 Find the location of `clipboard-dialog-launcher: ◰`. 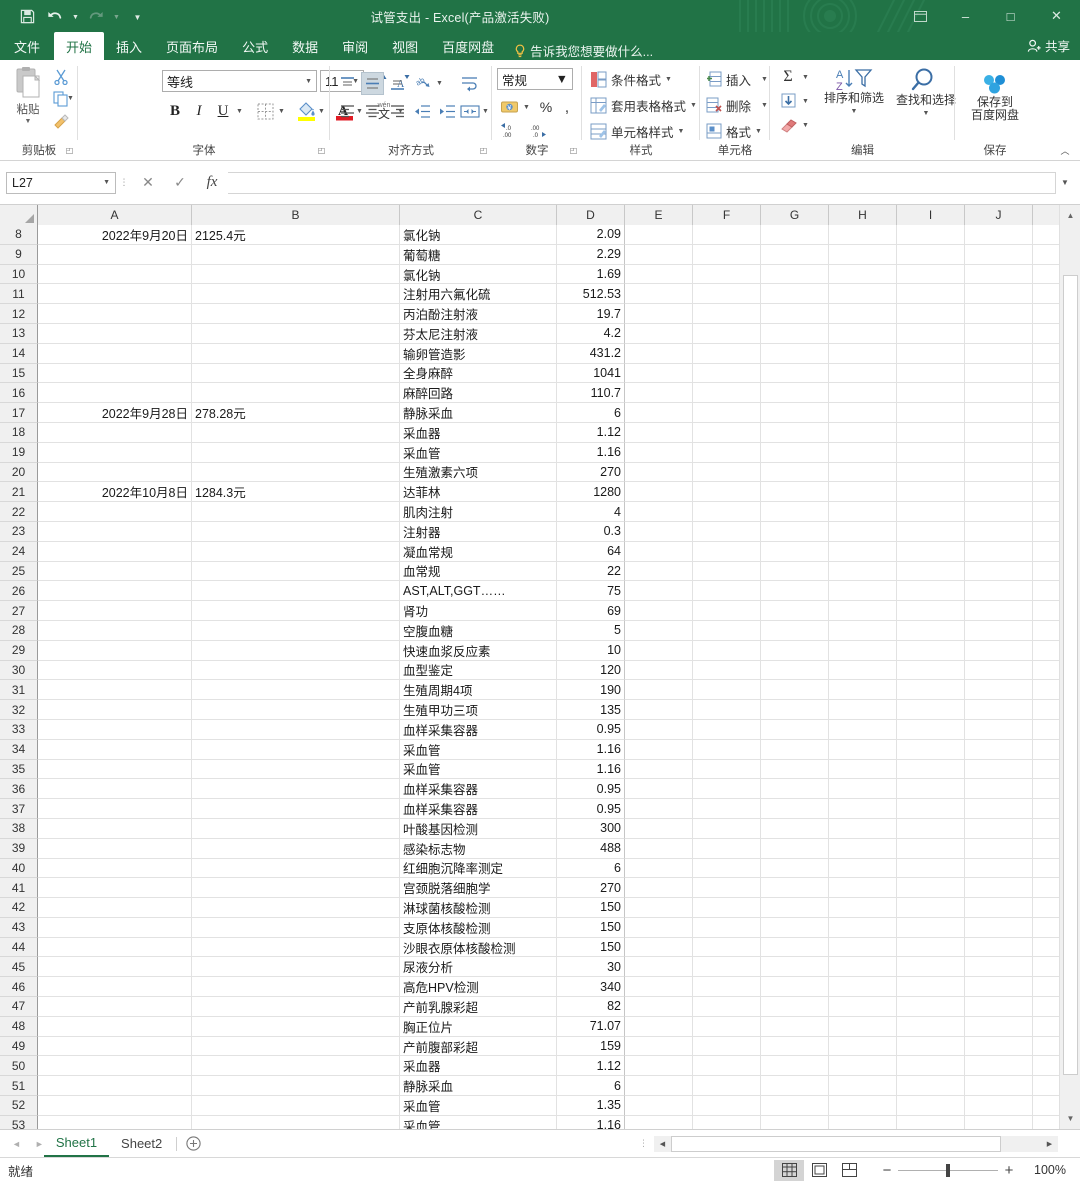

clipboard-dialog-launcher: ◰ is located at coordinates (69, 150).